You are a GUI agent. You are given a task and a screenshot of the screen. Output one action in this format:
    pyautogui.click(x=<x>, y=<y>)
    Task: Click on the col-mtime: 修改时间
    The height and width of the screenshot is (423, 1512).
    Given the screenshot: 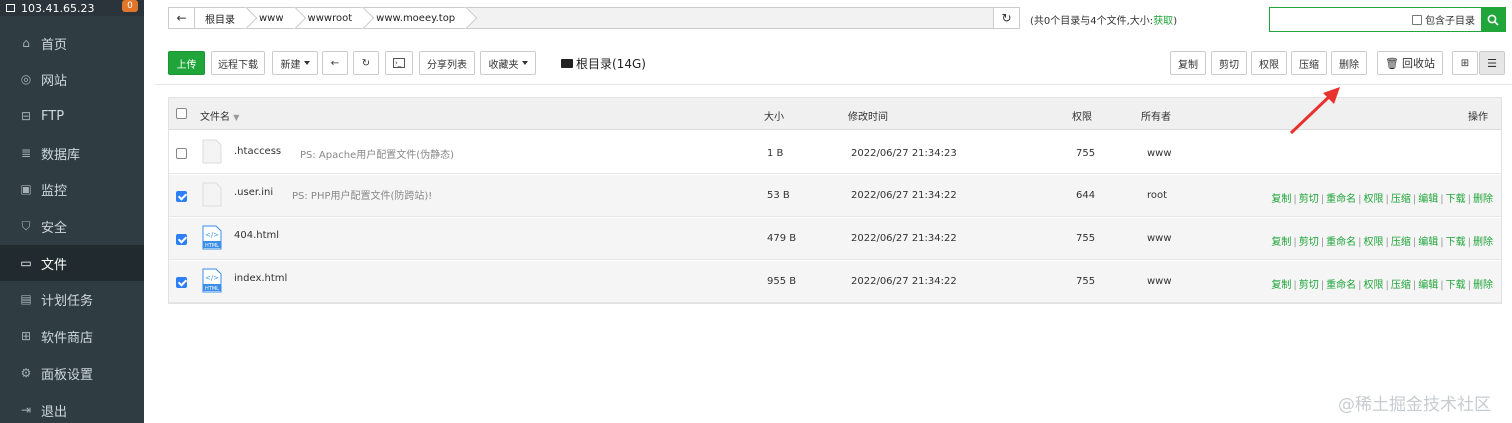 What is the action you would take?
    pyautogui.click(x=868, y=115)
    